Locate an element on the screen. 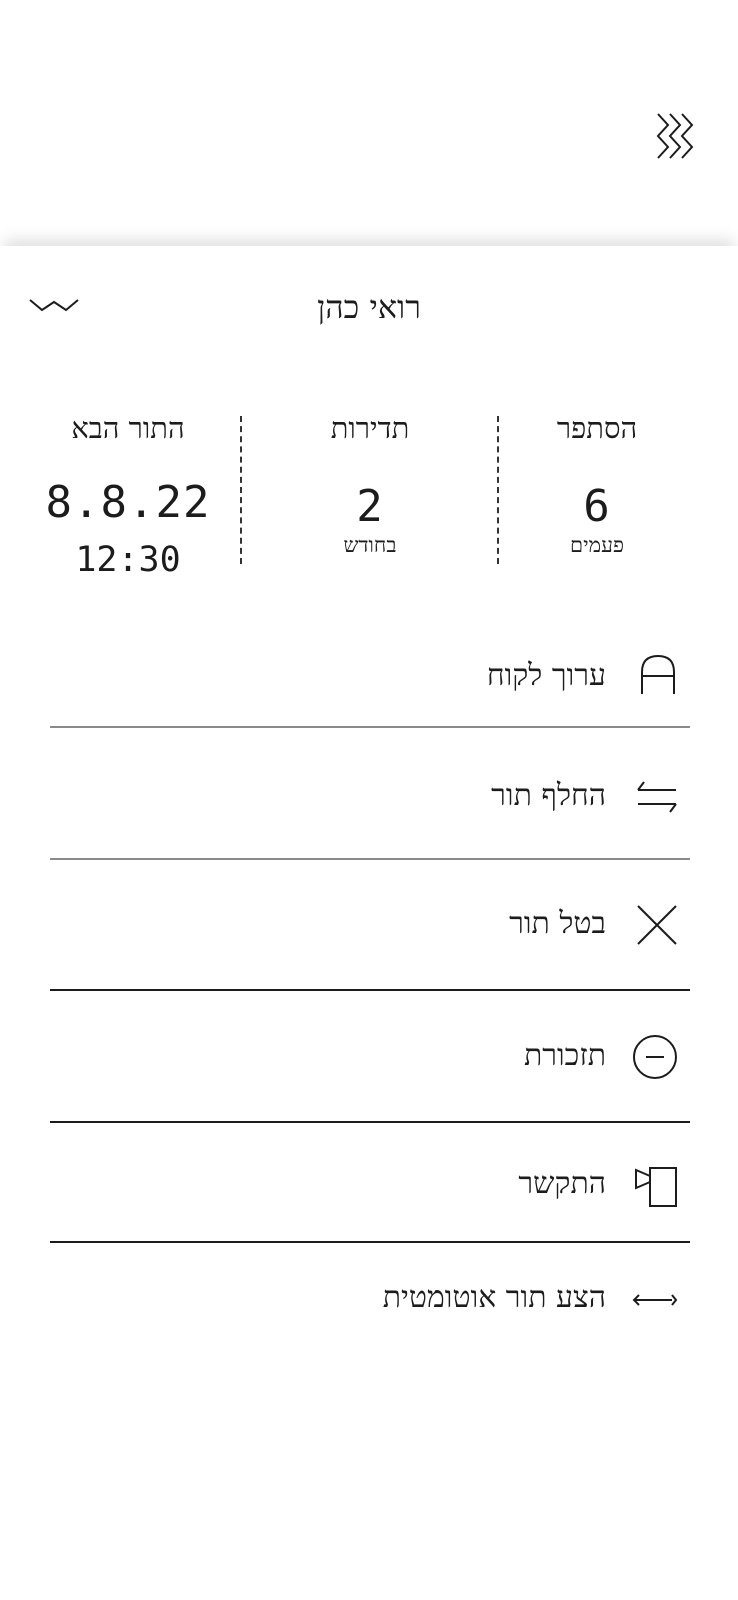 The height and width of the screenshot is (1600, 738). stat-value: 6 is located at coordinates (597, 506).